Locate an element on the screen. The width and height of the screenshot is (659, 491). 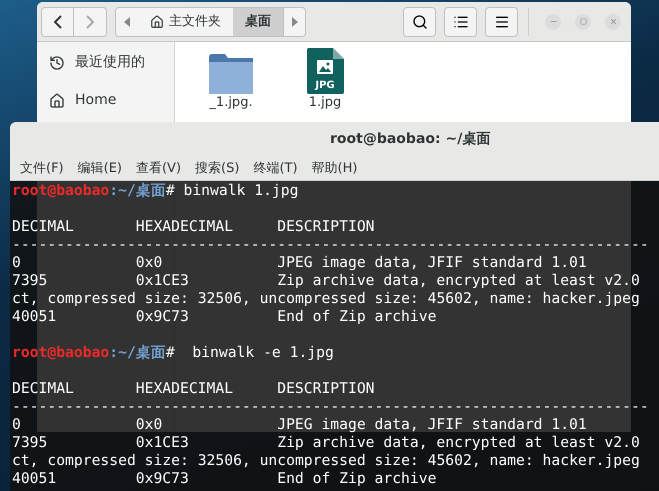
menu-item: 终端(T) is located at coordinates (275, 168).